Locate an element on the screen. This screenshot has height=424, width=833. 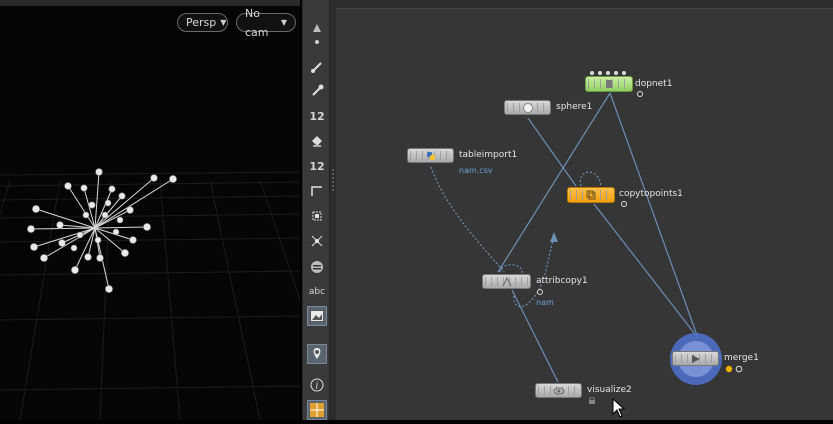
node-dopnet is located at coordinates (609, 84).